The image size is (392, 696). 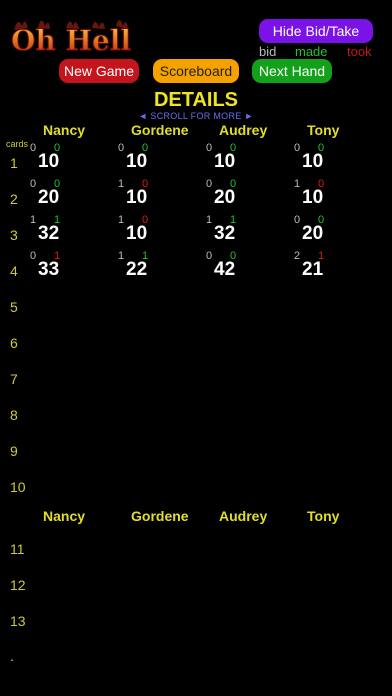 I want to click on running-total: 42, so click(x=225, y=269).